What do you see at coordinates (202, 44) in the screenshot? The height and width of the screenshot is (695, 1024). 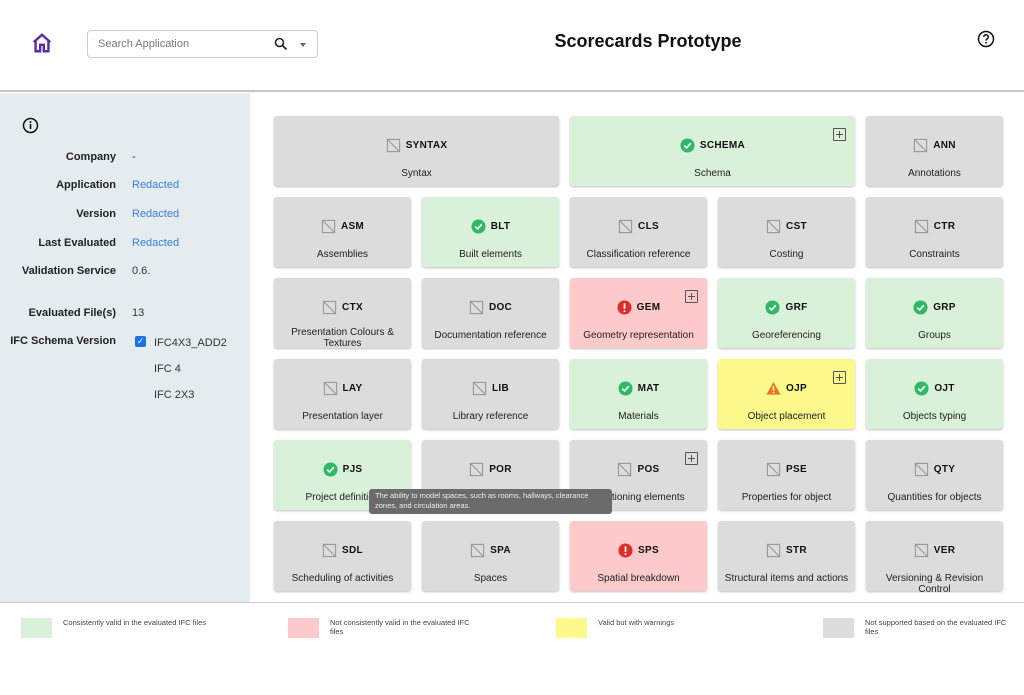 I see `search-combobox: Search Application` at bounding box center [202, 44].